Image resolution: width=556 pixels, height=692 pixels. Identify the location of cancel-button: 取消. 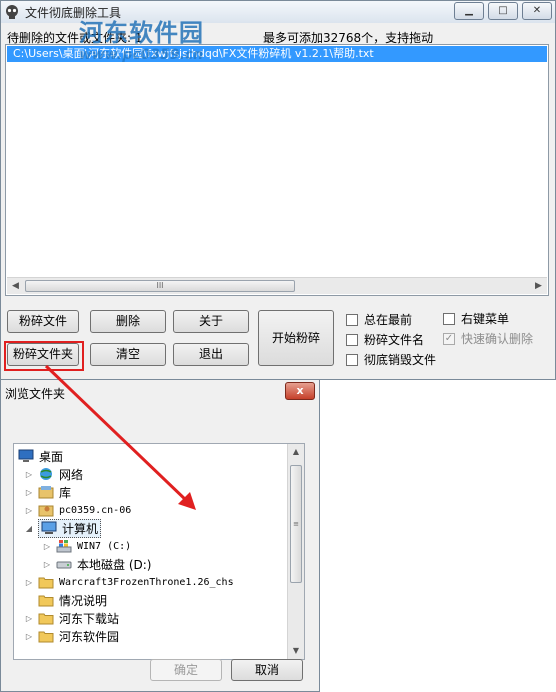
(267, 670).